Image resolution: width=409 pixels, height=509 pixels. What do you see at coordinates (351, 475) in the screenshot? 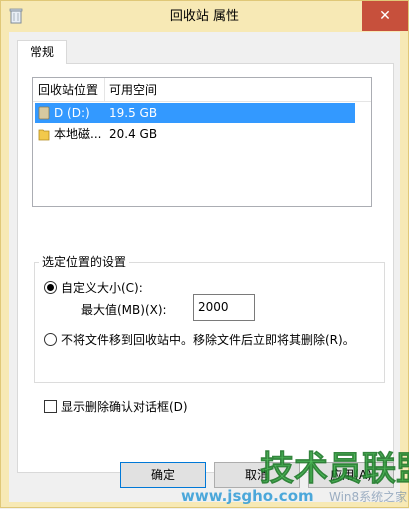
I see `apply-button: 应用(A)` at bounding box center [351, 475].